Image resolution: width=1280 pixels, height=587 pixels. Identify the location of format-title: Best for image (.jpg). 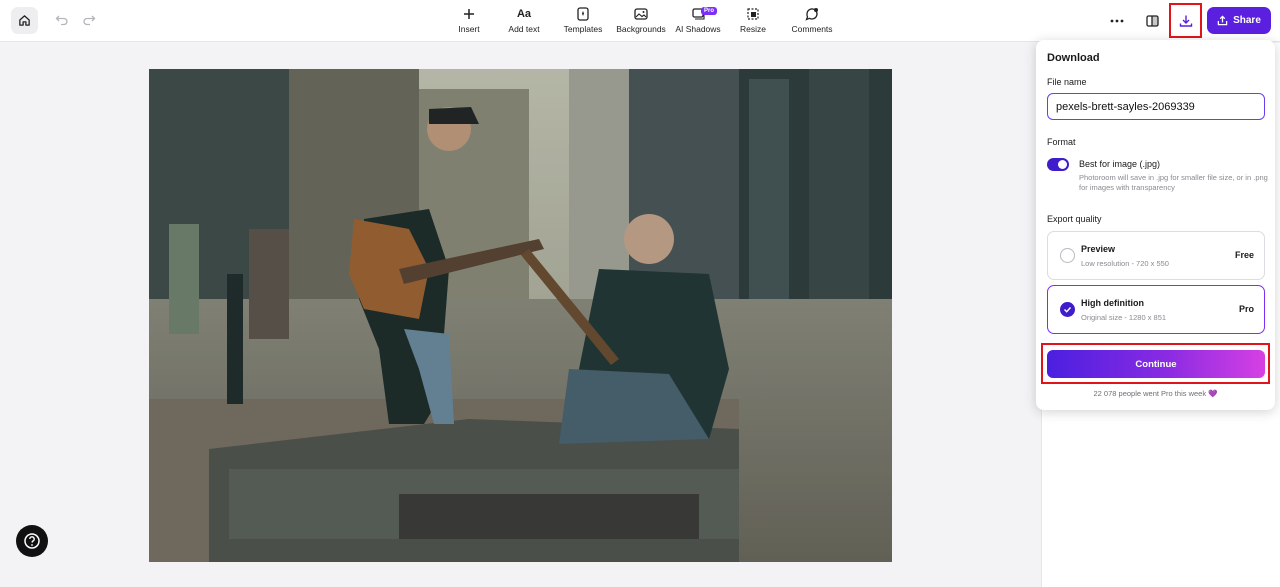
(1120, 164).